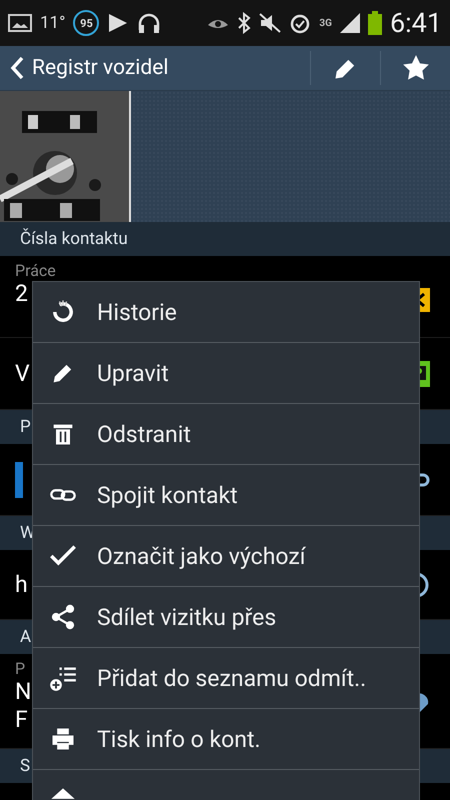 The height and width of the screenshot is (800, 450). I want to click on bluetooth-icon, so click(244, 23).